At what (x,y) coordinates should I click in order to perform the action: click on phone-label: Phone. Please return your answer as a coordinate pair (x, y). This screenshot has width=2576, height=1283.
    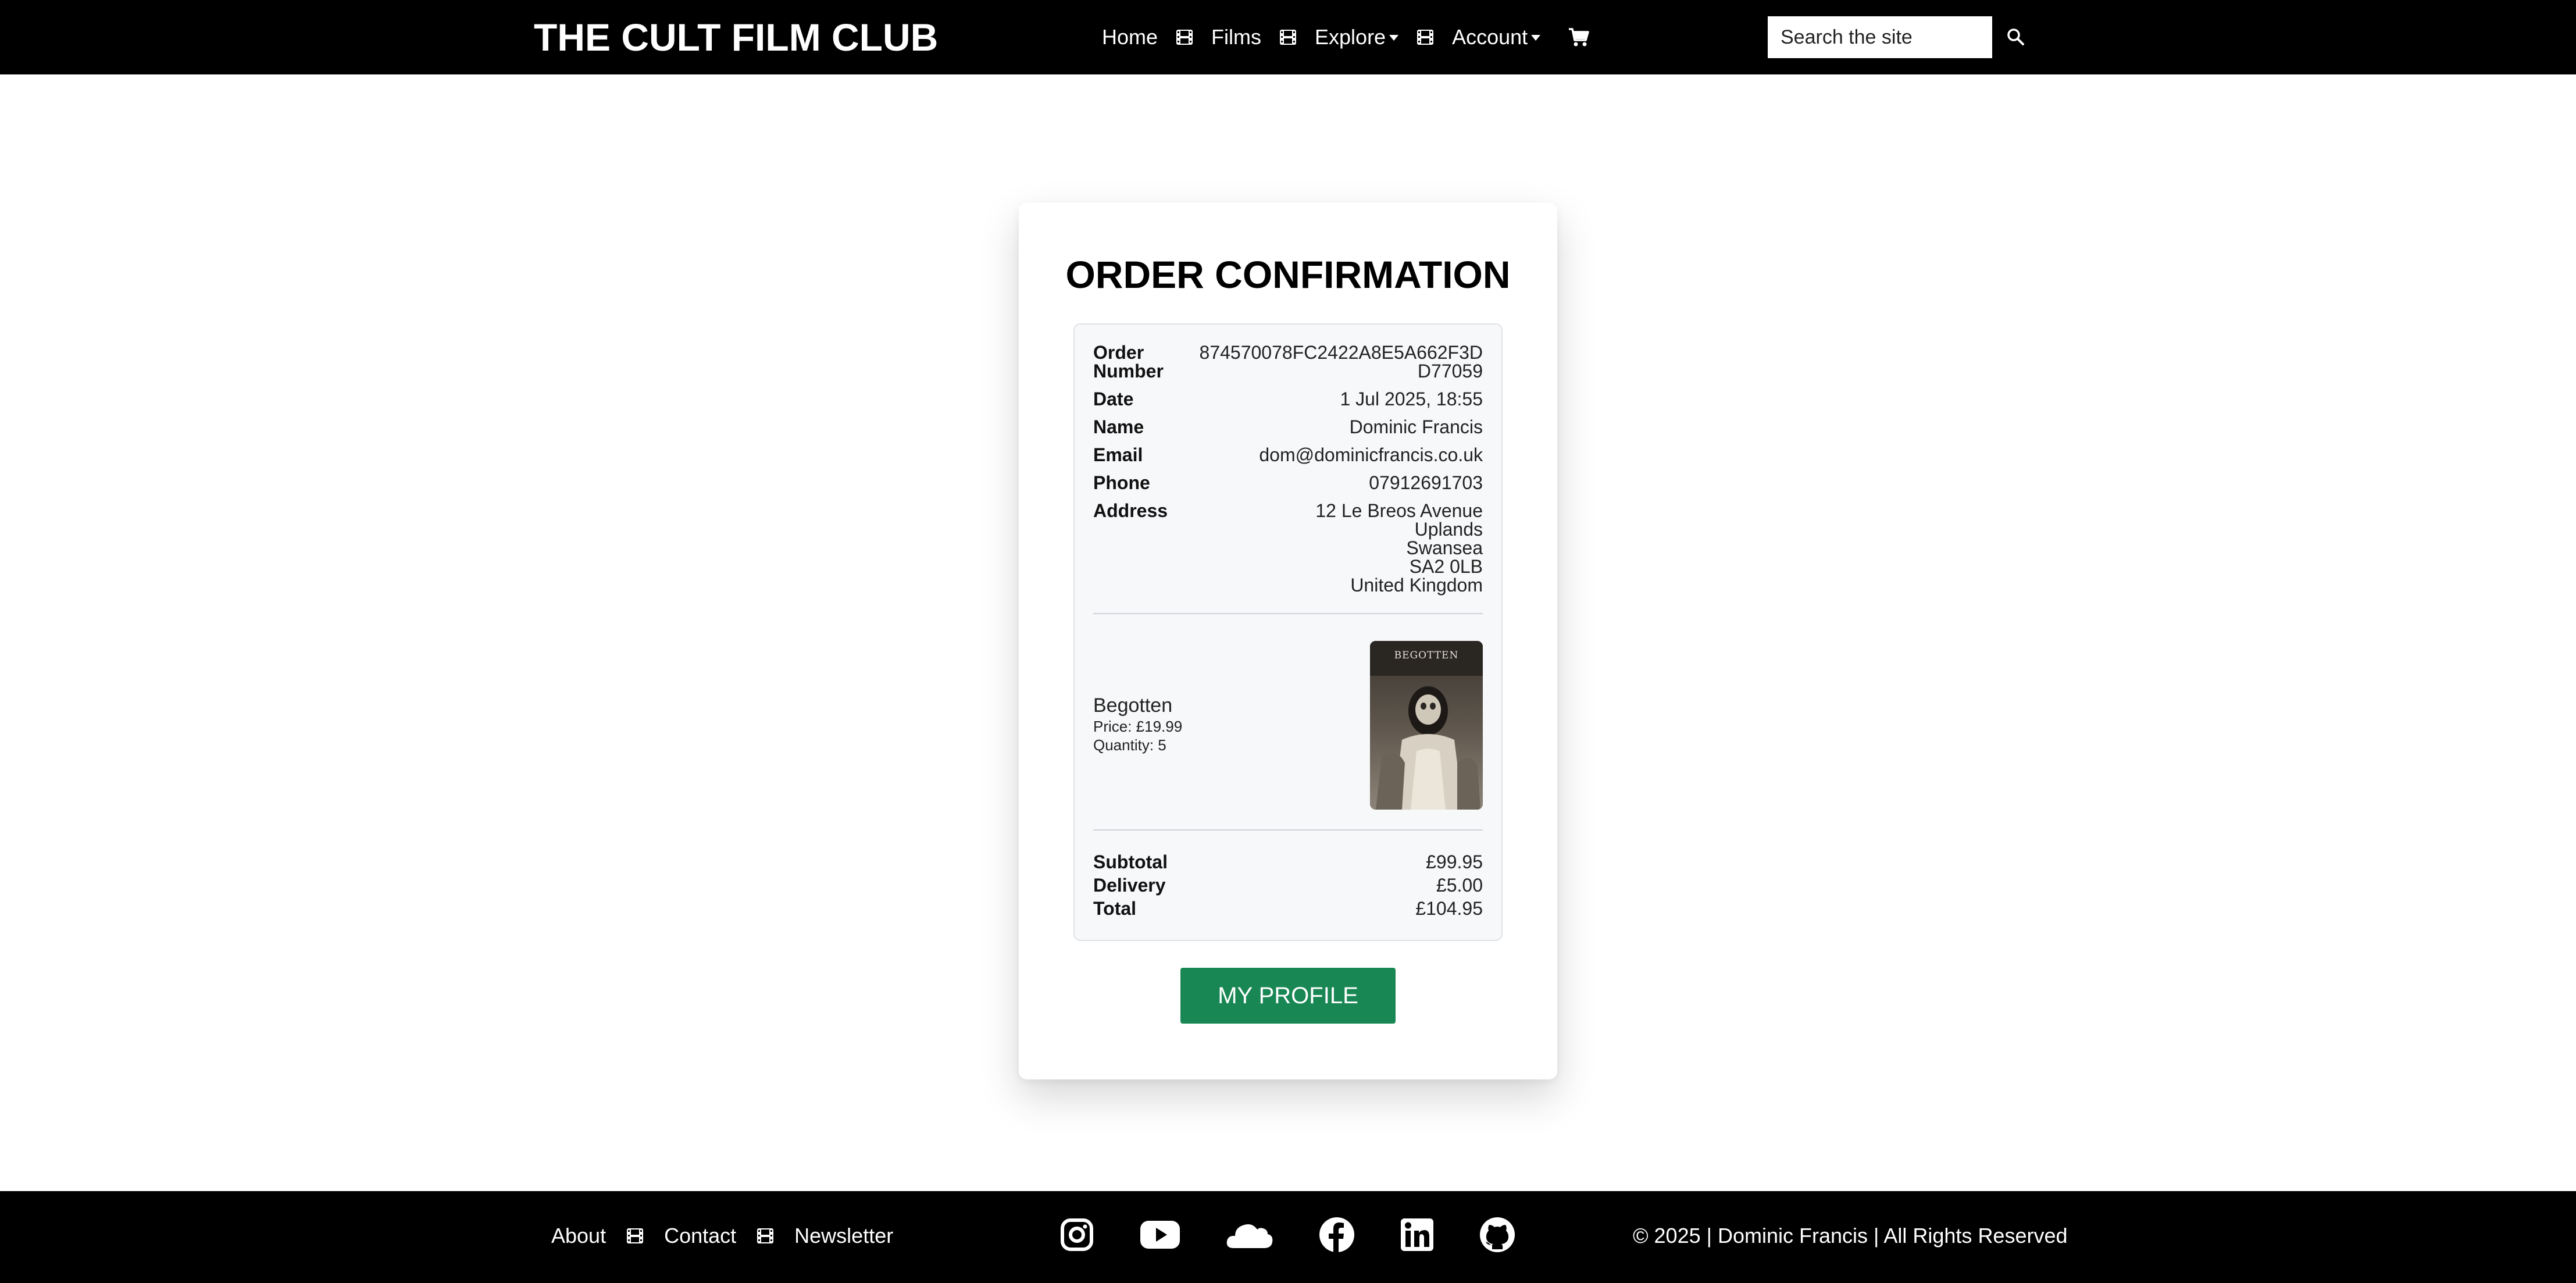
    Looking at the image, I should click on (1121, 482).